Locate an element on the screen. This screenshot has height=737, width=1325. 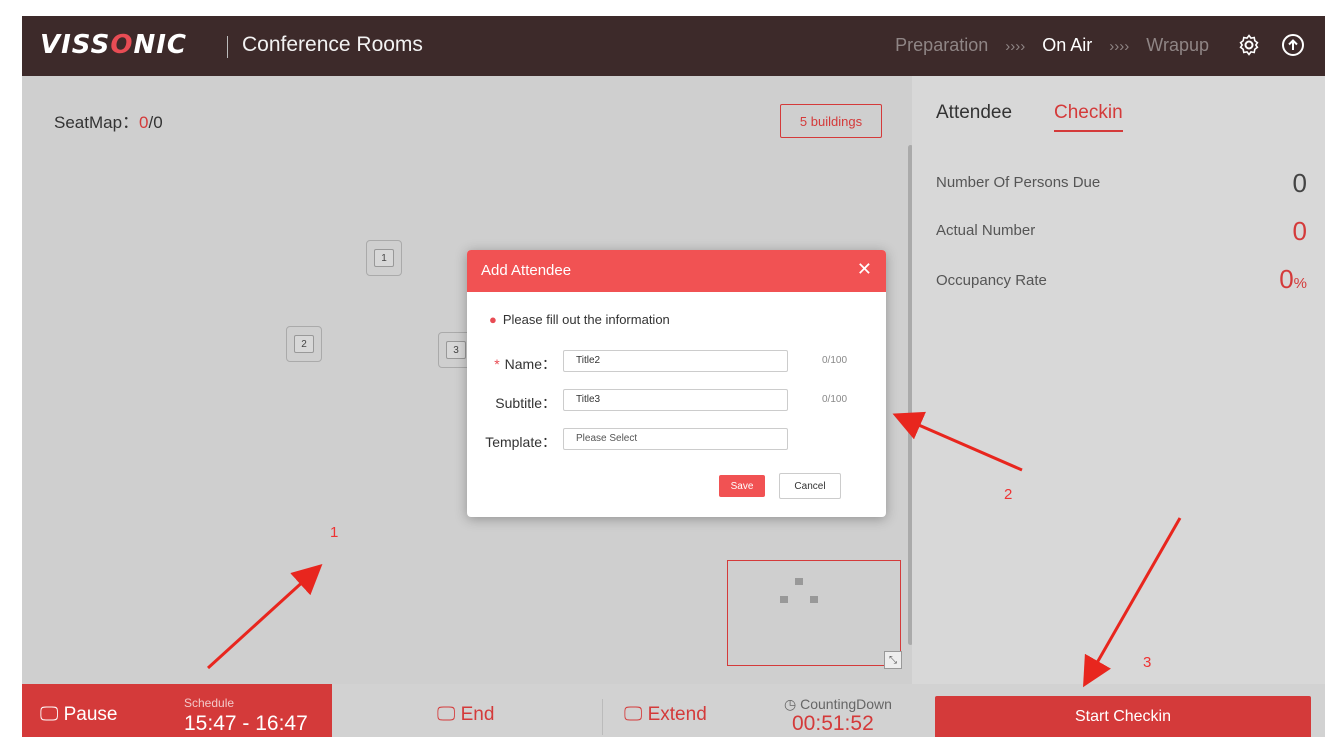
end-icon: 🖵 is located at coordinates (449, 714).